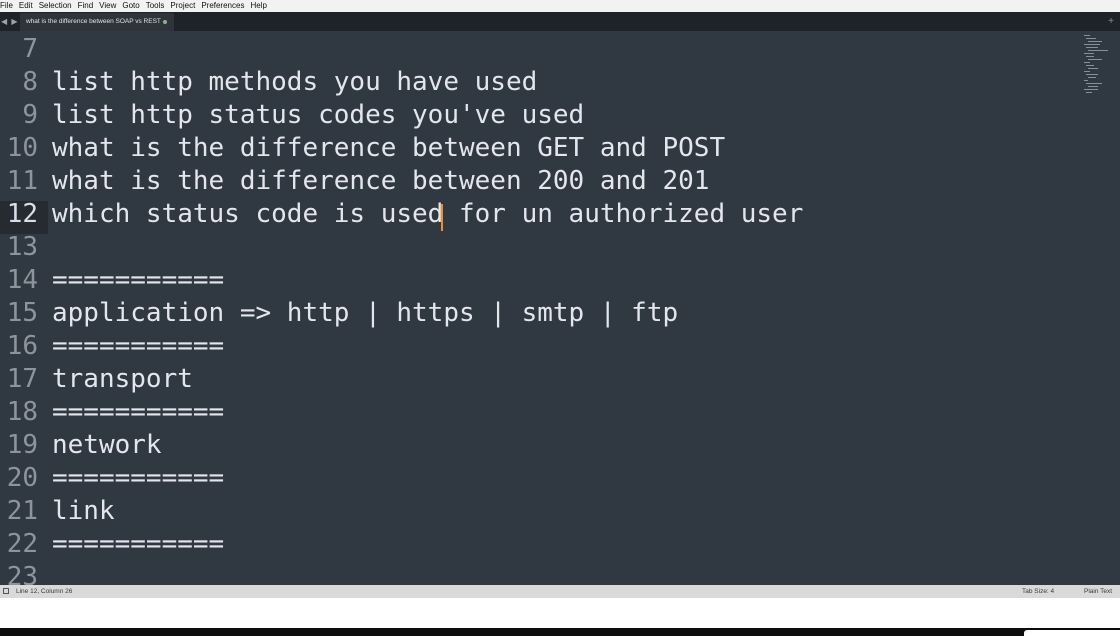  I want to click on unsaved-dot-icon, so click(165, 22).